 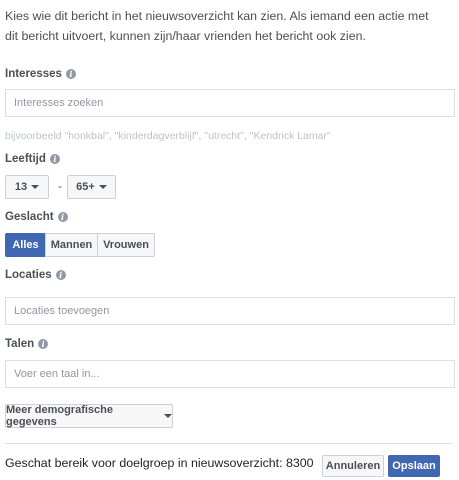 I want to click on age-min-dropdown: 13, so click(x=27, y=187).